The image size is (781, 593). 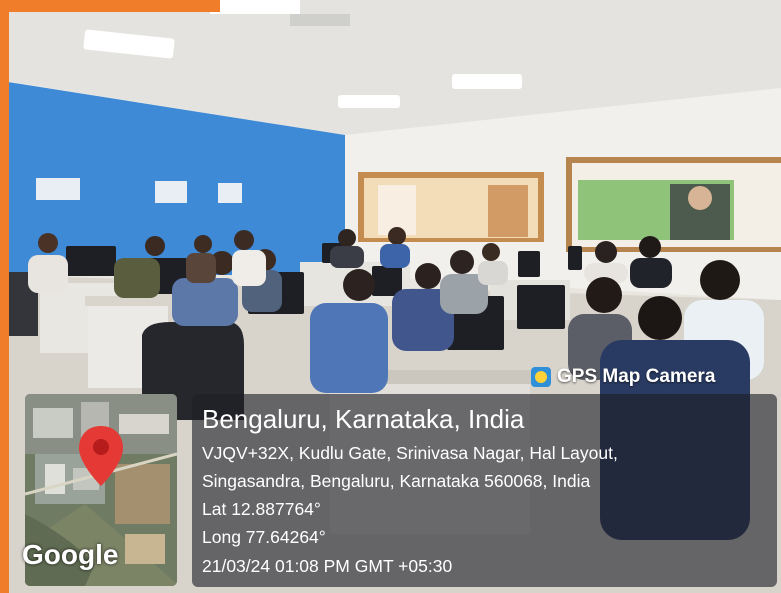 I want to click on longitude: Long 77.64264°, so click(x=264, y=537).